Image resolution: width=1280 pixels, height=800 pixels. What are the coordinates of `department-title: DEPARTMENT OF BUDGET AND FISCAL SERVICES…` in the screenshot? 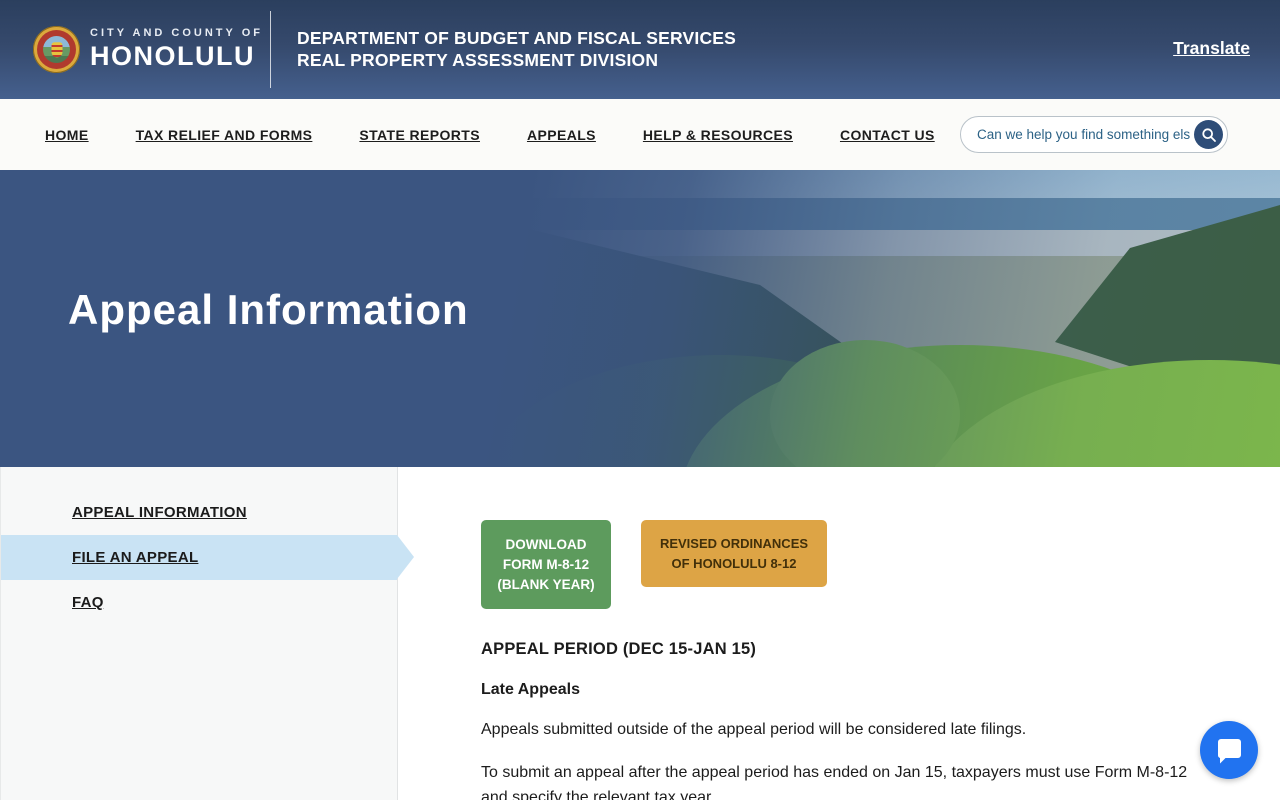 It's located at (516, 49).